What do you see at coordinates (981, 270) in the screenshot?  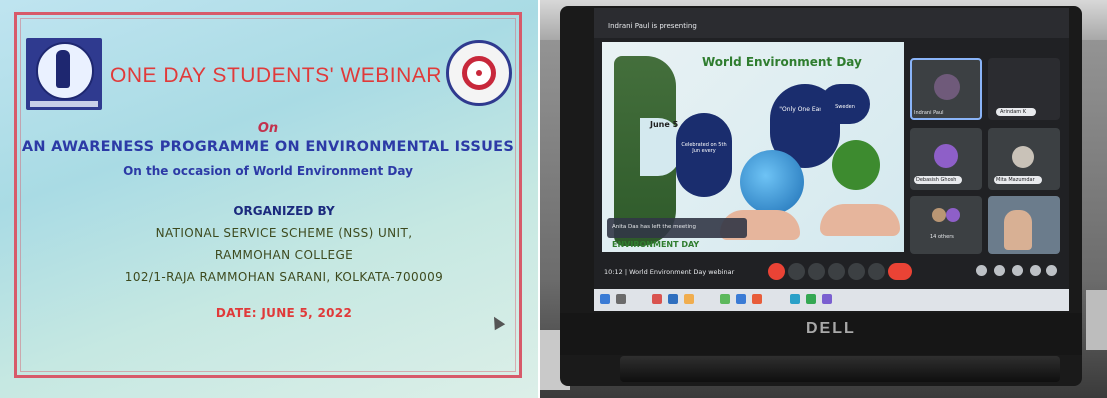 I see `info-icon` at bounding box center [981, 270].